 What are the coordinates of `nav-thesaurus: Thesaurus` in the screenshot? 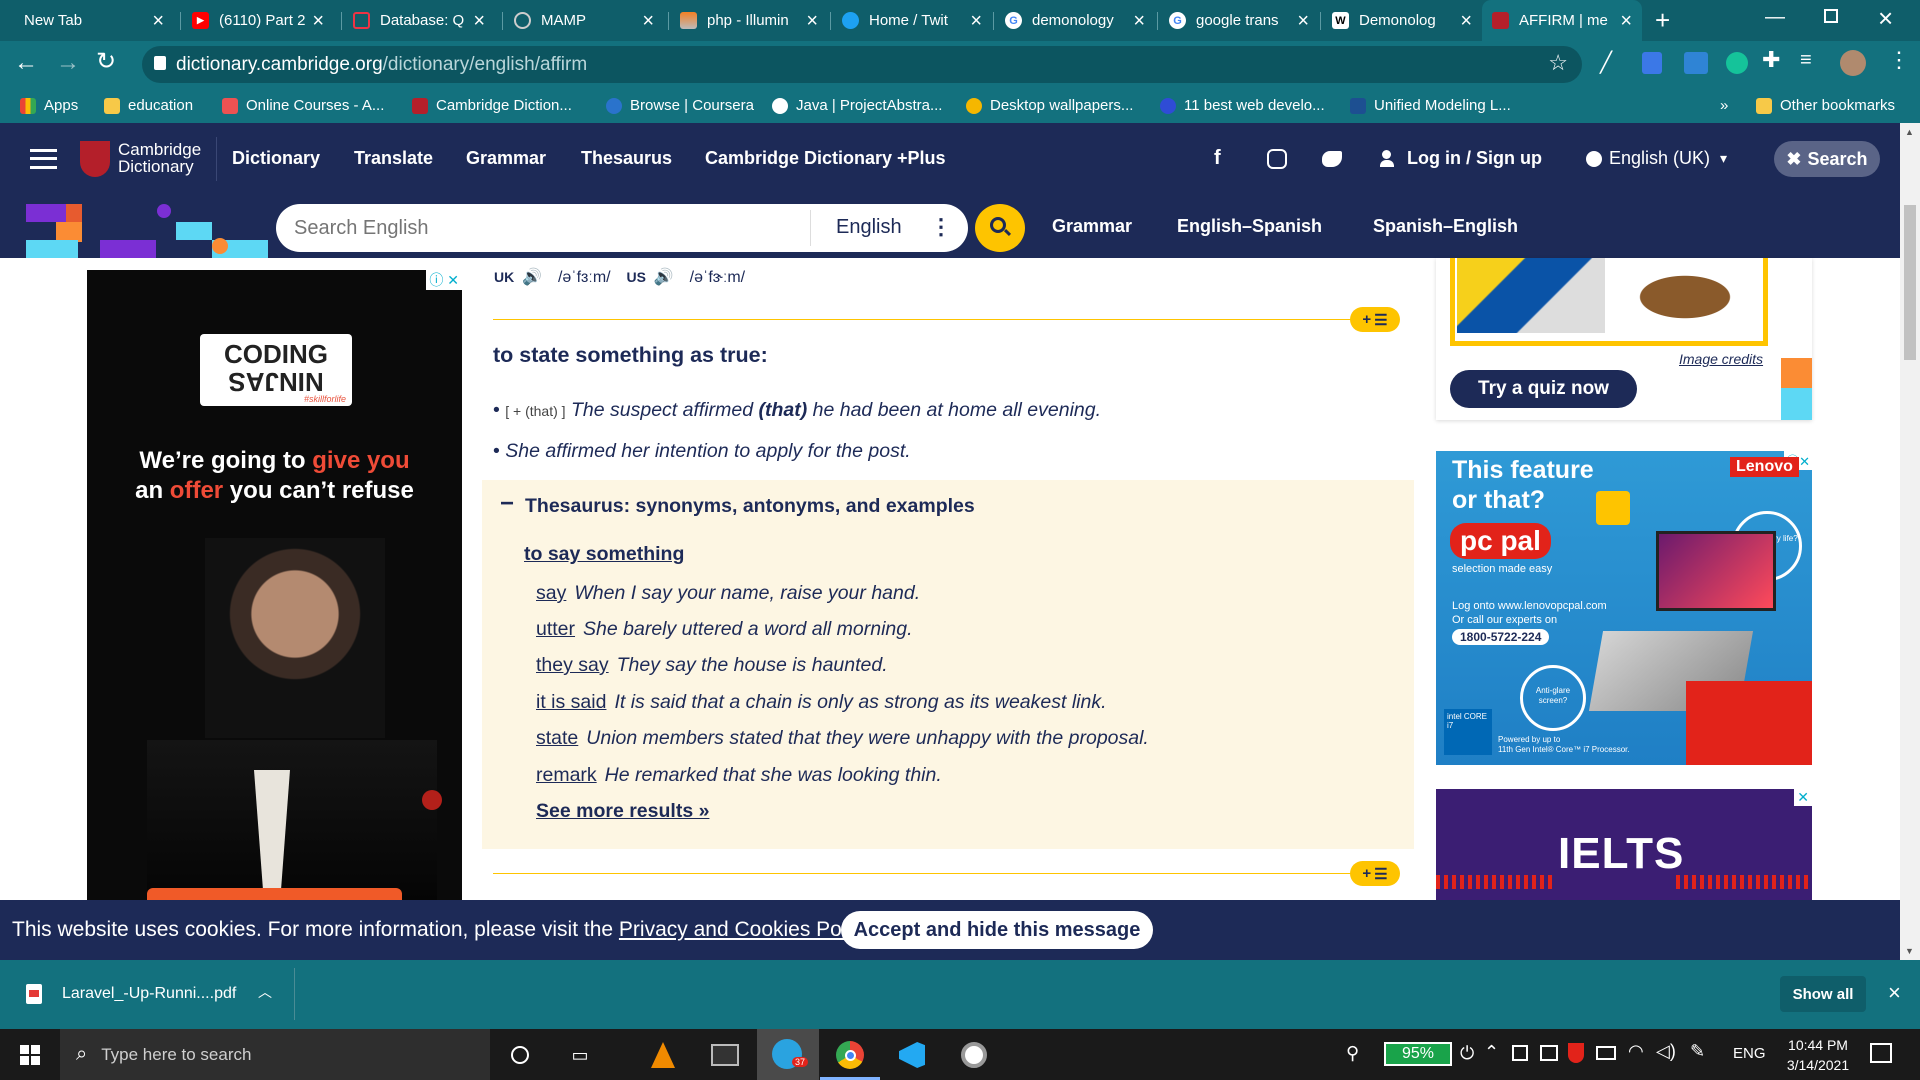 It's located at (626, 158).